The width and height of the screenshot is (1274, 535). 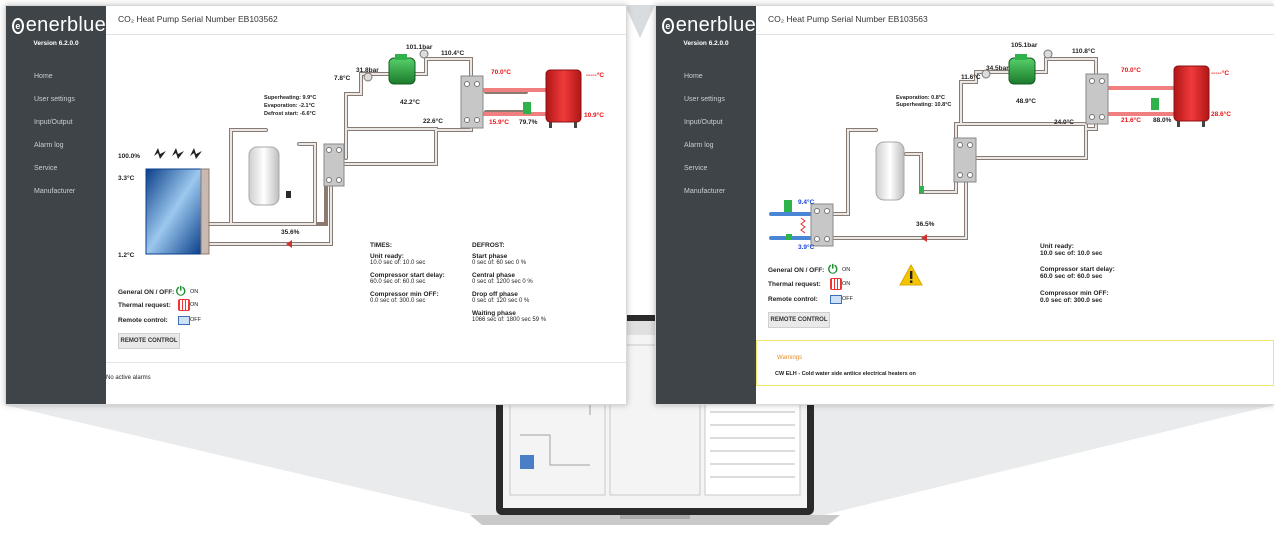 I want to click on warning-title: Warnings, so click(x=790, y=358).